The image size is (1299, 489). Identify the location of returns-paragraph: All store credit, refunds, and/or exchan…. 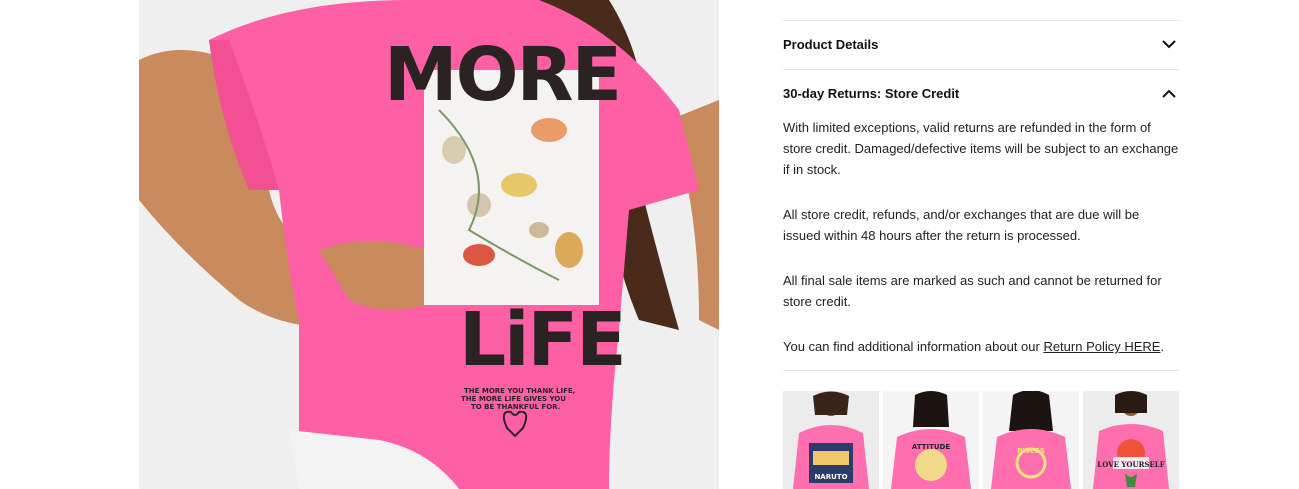
(961, 225).